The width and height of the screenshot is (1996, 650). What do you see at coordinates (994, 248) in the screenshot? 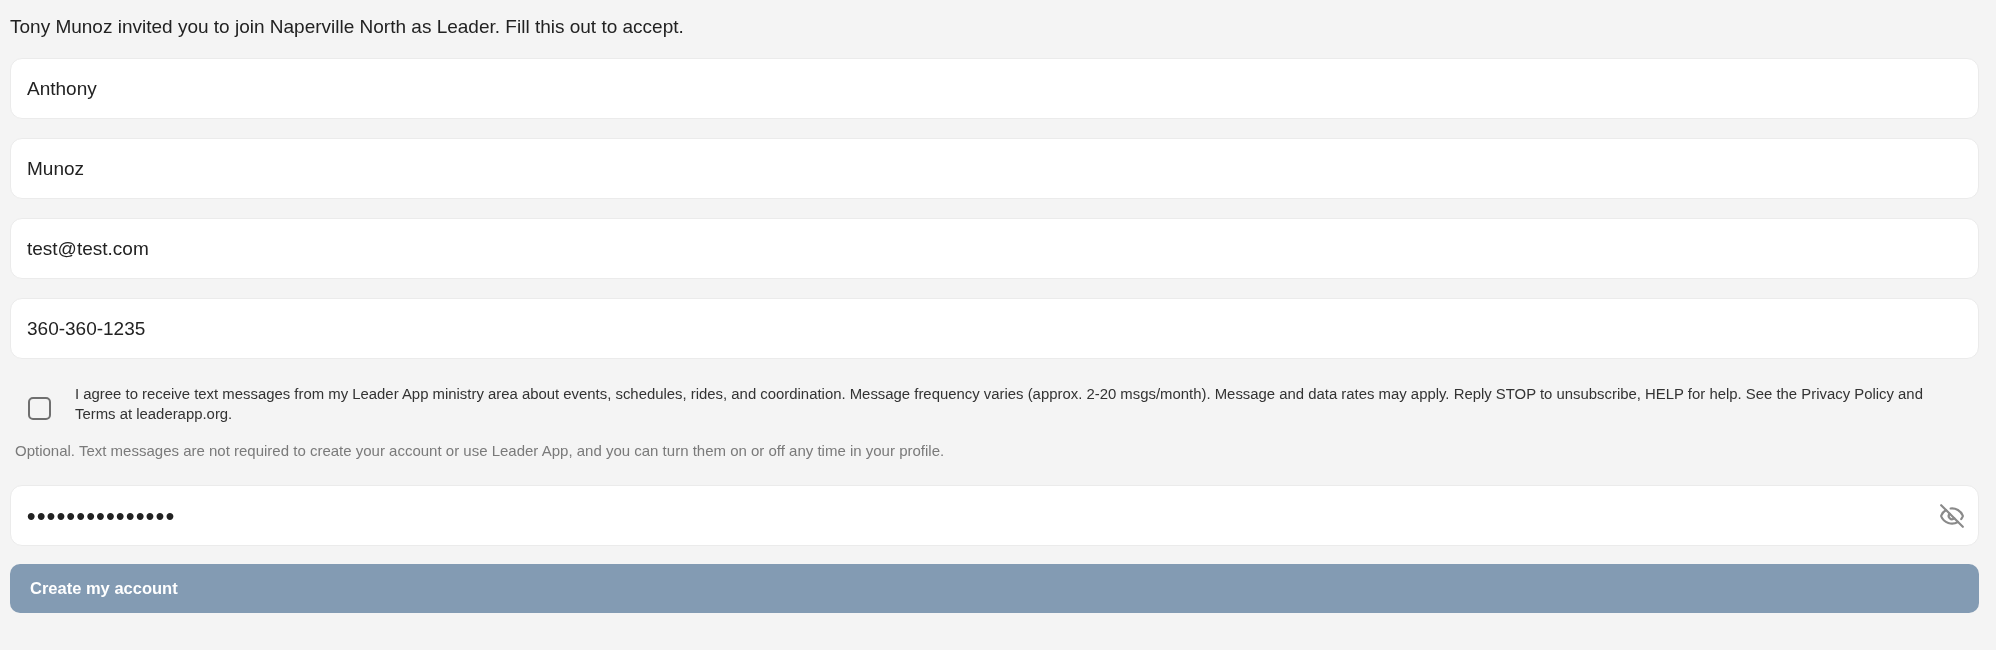
I see `input-field: test@test.com` at bounding box center [994, 248].